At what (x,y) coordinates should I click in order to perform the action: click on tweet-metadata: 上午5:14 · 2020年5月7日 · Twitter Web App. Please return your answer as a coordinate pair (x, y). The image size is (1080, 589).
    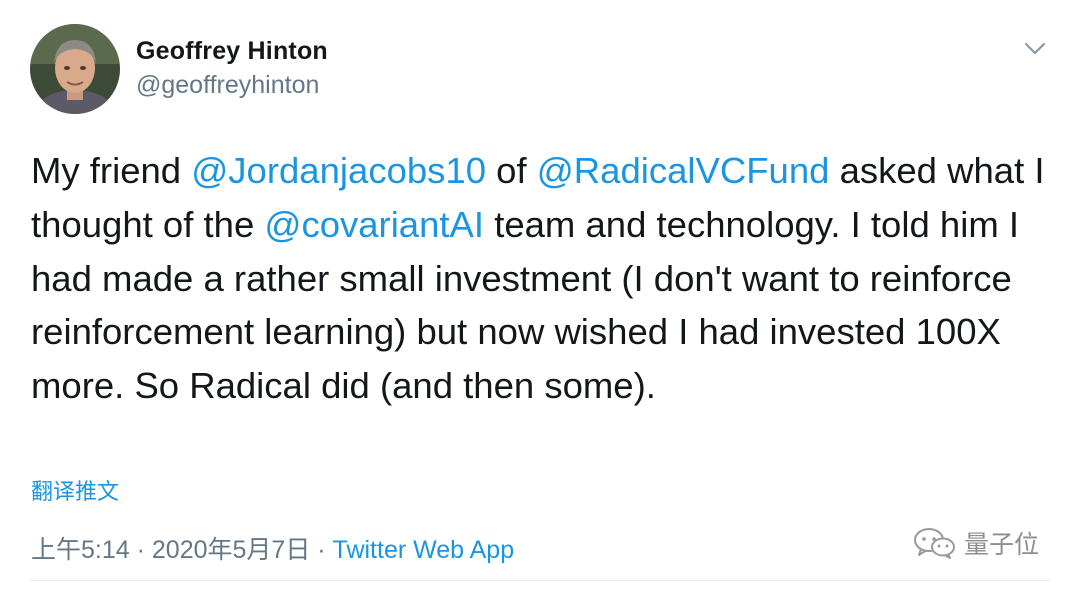
    Looking at the image, I should click on (272, 548).